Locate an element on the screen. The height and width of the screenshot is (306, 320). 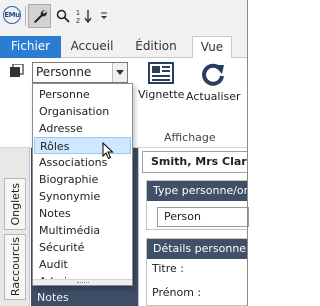
dropdown-option-hovered: Rôles is located at coordinates (82, 145).